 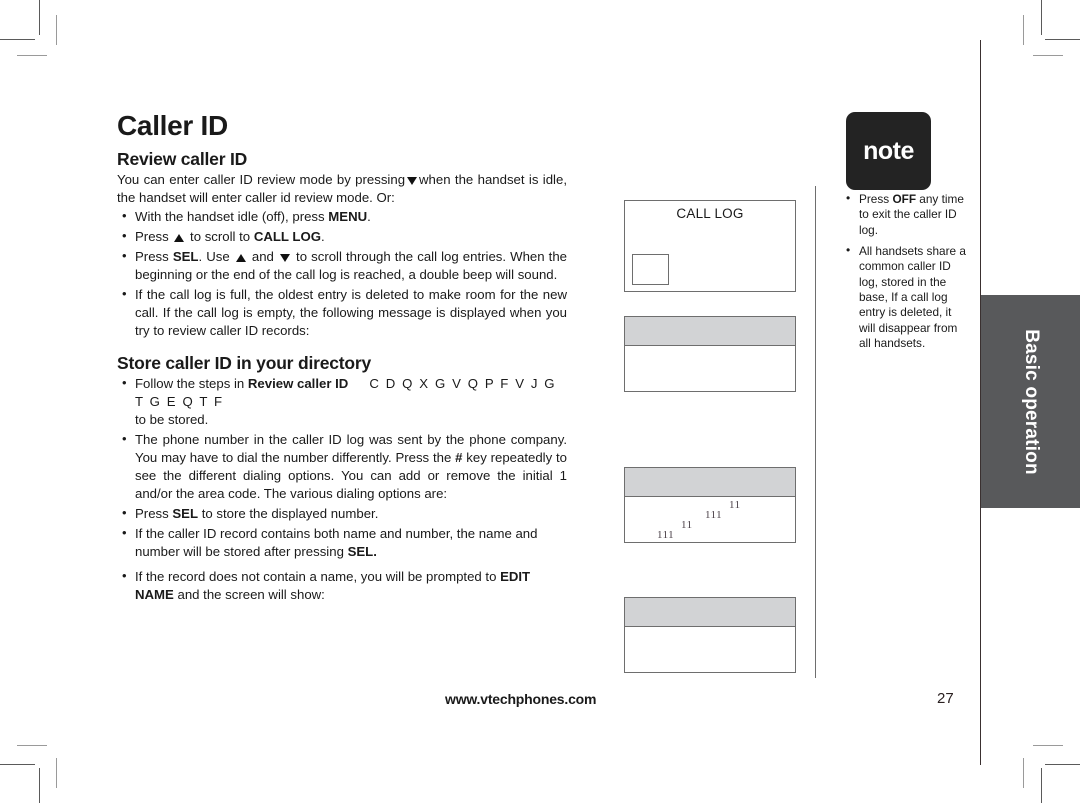 What do you see at coordinates (191, 384) in the screenshot?
I see `bullet-follow-text-1: Follow the steps in` at bounding box center [191, 384].